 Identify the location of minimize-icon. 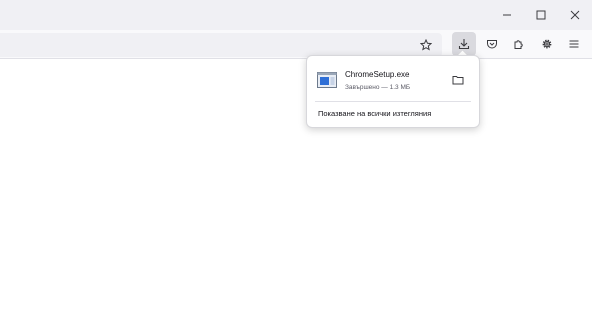
(507, 15).